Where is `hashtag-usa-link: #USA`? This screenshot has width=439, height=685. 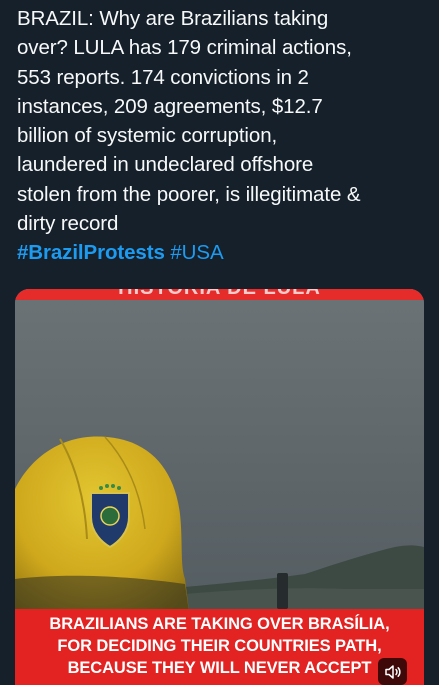 hashtag-usa-link: #USA is located at coordinates (196, 252).